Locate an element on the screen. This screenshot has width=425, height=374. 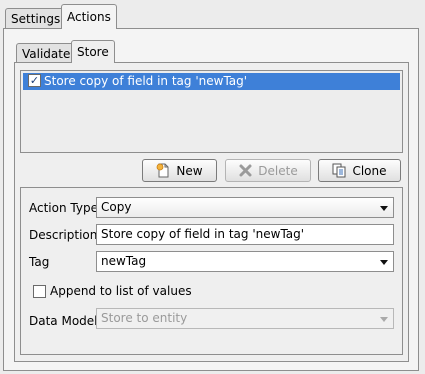
action-type-value: Copy is located at coordinates (116, 207).